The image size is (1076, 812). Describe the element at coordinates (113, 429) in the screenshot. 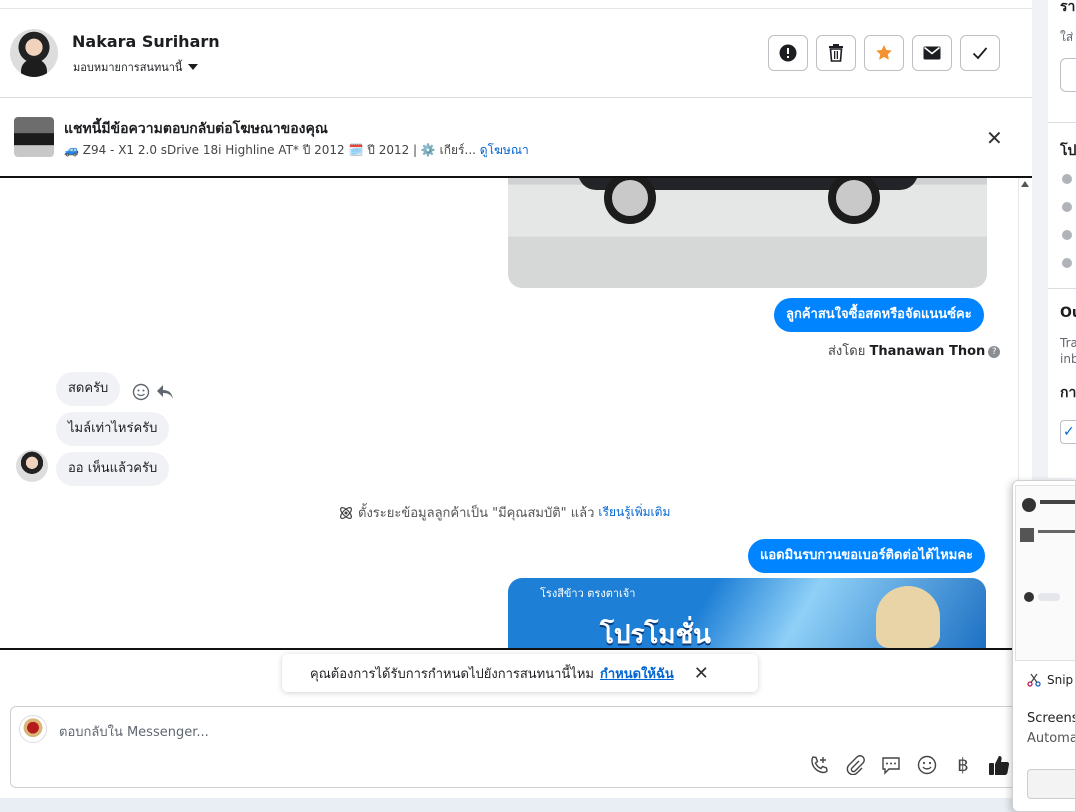

I see `incoming-message: ไมล์เท่าไหร่ครับ` at that location.